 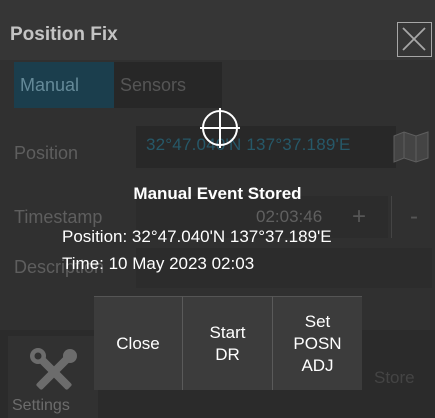 I want to click on close-button: Close, so click(x=138, y=343).